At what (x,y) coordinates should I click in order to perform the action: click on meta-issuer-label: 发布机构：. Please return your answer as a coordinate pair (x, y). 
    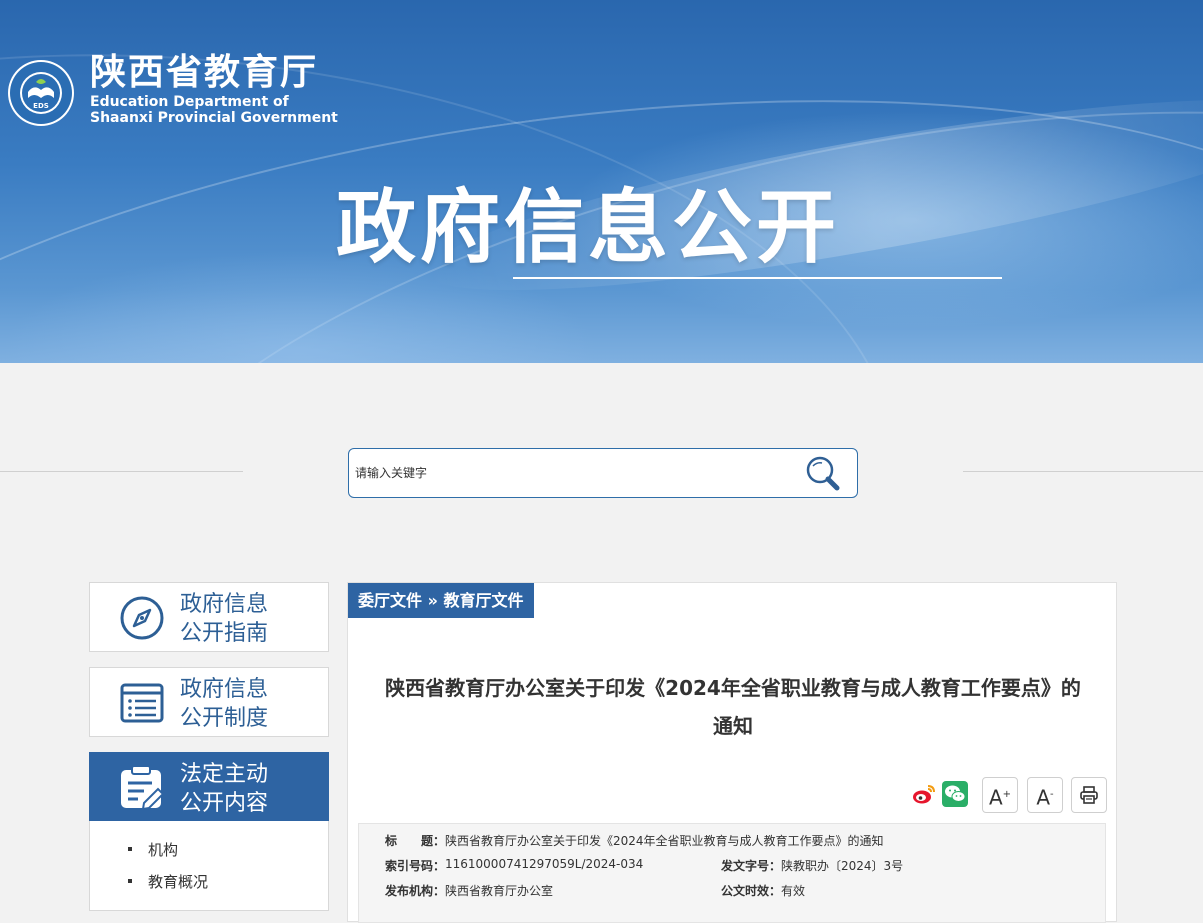
    Looking at the image, I should click on (415, 891).